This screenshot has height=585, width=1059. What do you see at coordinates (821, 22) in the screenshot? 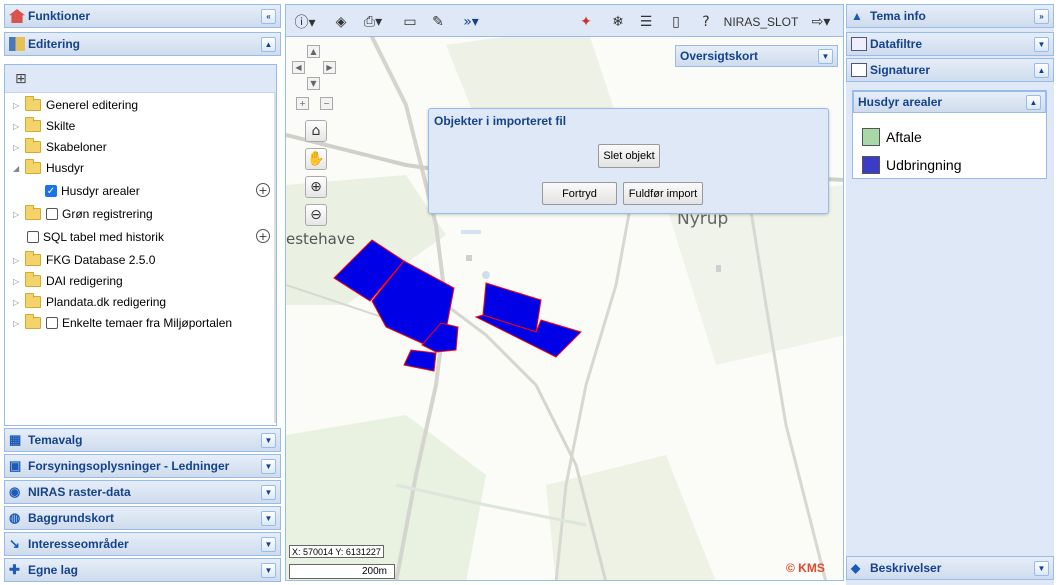
I see `logout-icon: ⇨▾` at bounding box center [821, 22].